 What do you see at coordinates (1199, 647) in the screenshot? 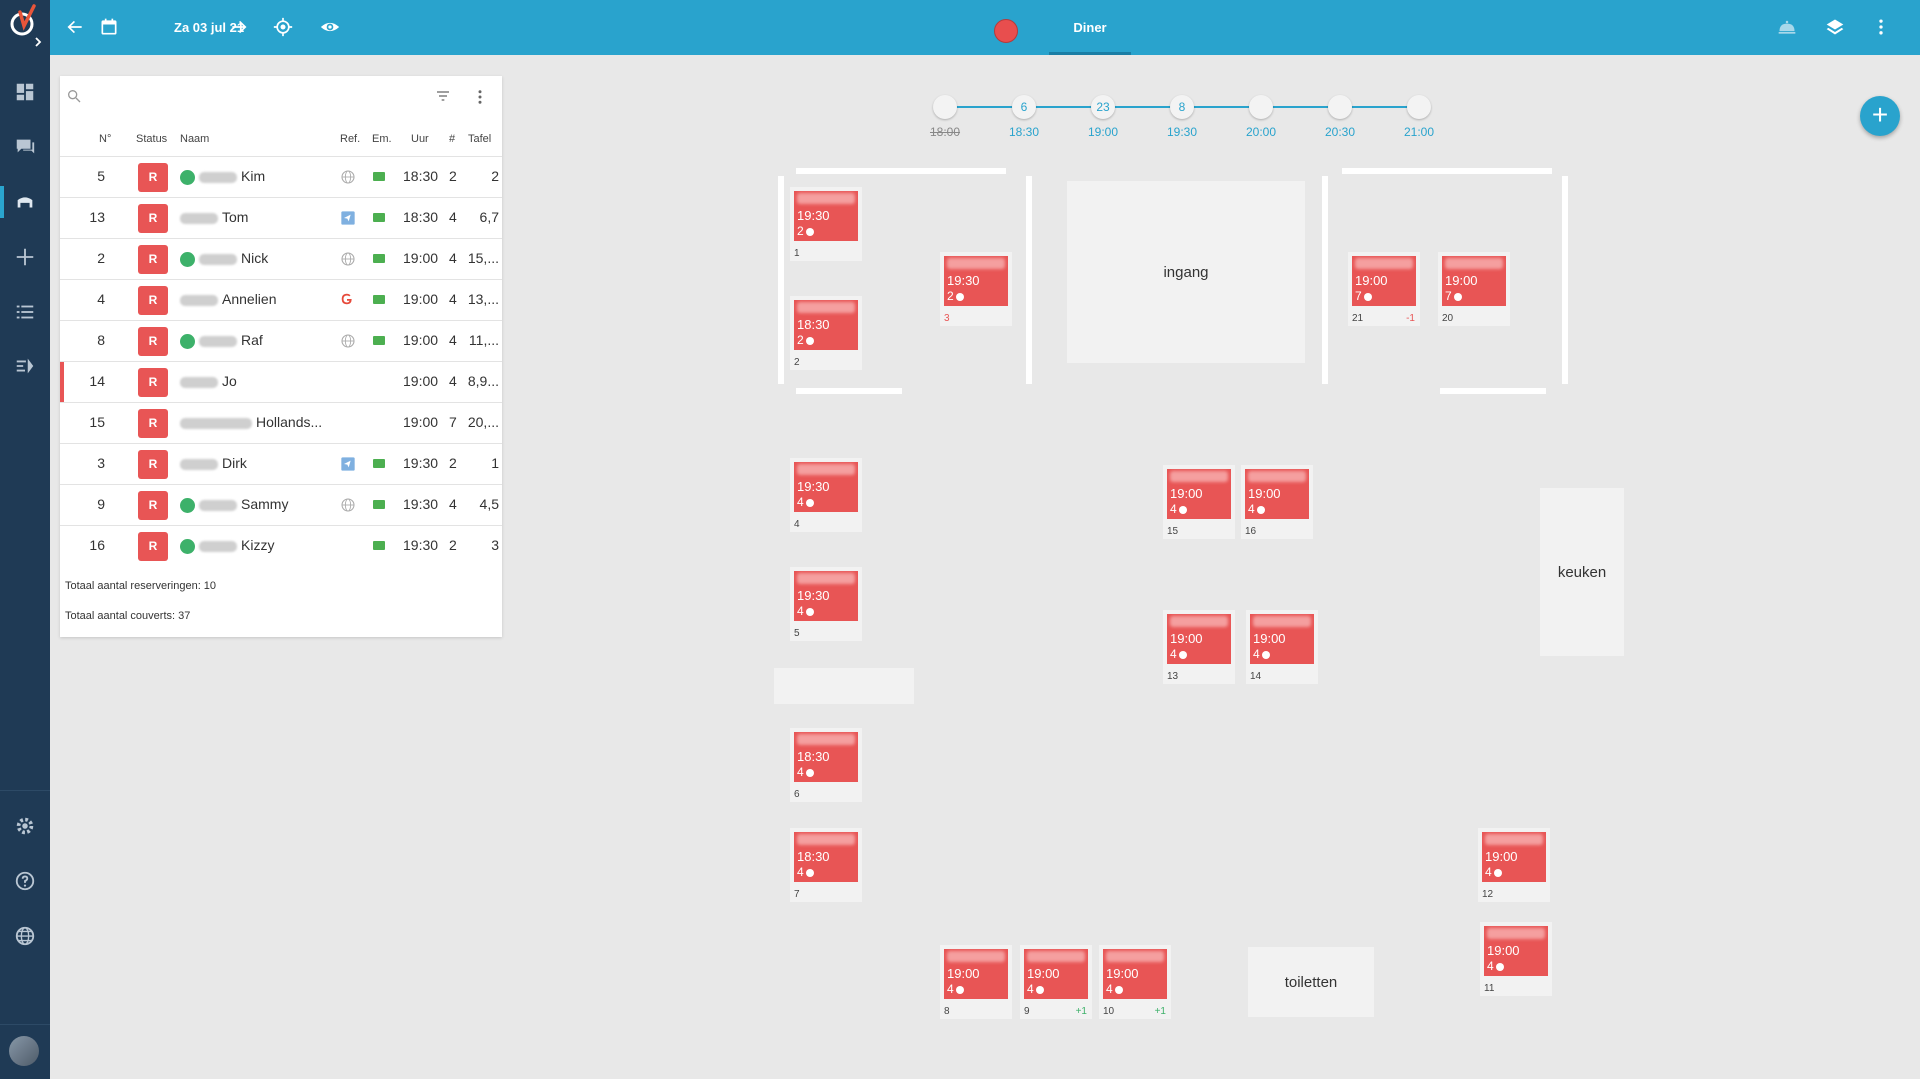
I see `table-13: 19:00 4 13` at bounding box center [1199, 647].